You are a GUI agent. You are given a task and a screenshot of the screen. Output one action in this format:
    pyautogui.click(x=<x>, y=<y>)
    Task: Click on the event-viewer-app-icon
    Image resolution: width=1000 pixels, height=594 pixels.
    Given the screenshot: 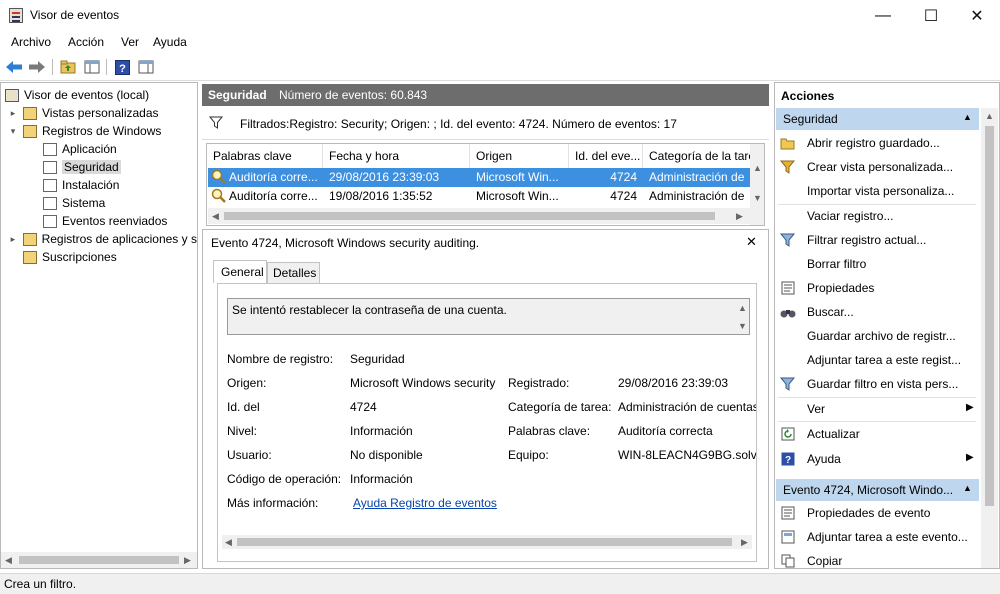 What is the action you would take?
    pyautogui.click(x=16, y=15)
    